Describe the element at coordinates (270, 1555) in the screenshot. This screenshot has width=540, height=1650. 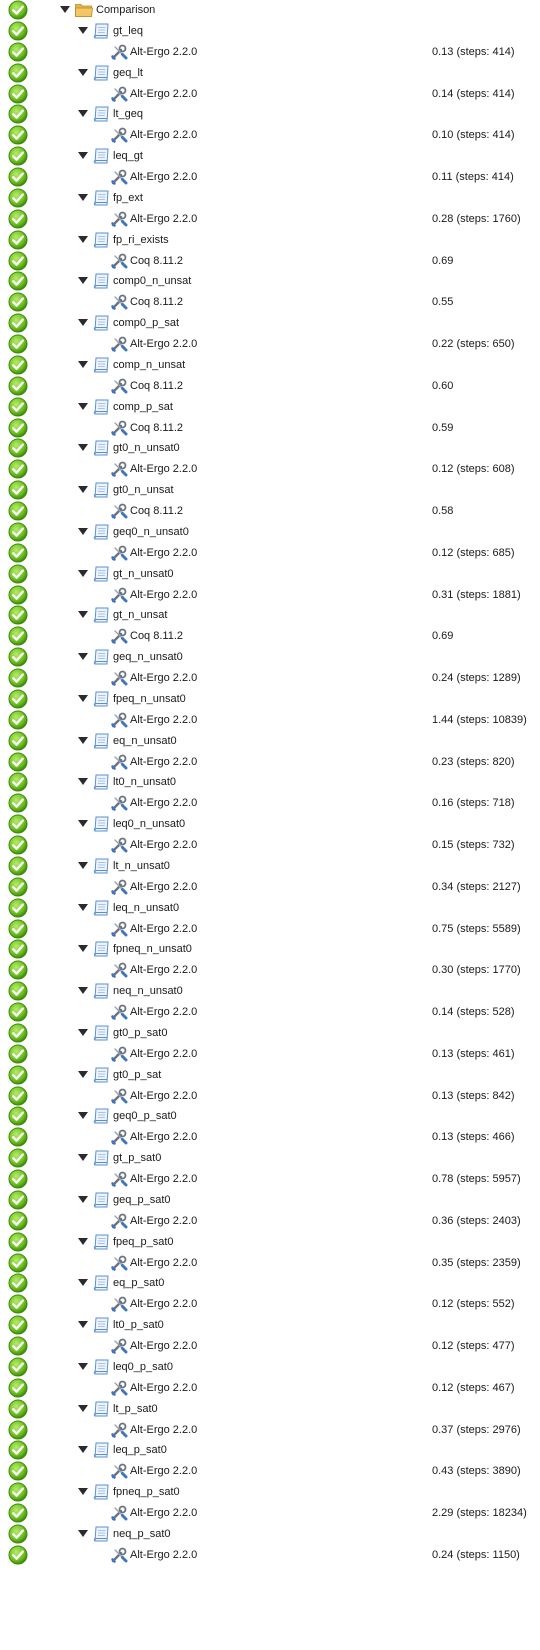
I see `tree-row-prover-attempt: Alt-Ergo 2.2.0 0.24 (steps: 1150)` at that location.